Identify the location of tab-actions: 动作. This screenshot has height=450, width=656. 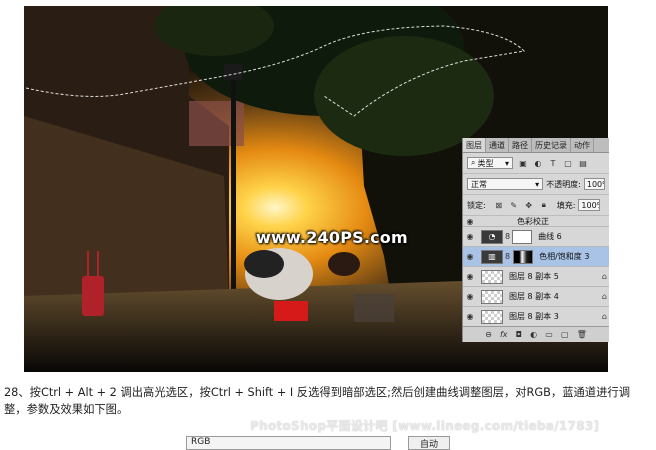
(582, 145).